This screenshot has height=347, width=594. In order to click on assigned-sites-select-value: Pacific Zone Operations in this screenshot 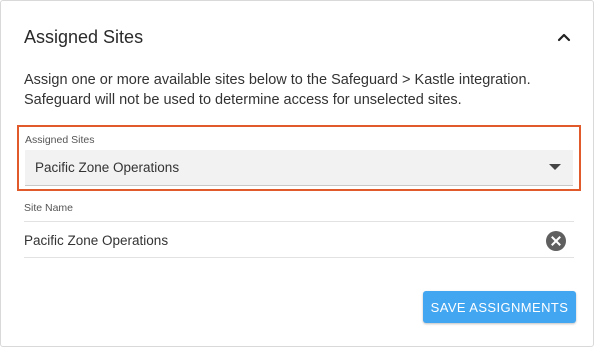, I will do `click(107, 167)`.